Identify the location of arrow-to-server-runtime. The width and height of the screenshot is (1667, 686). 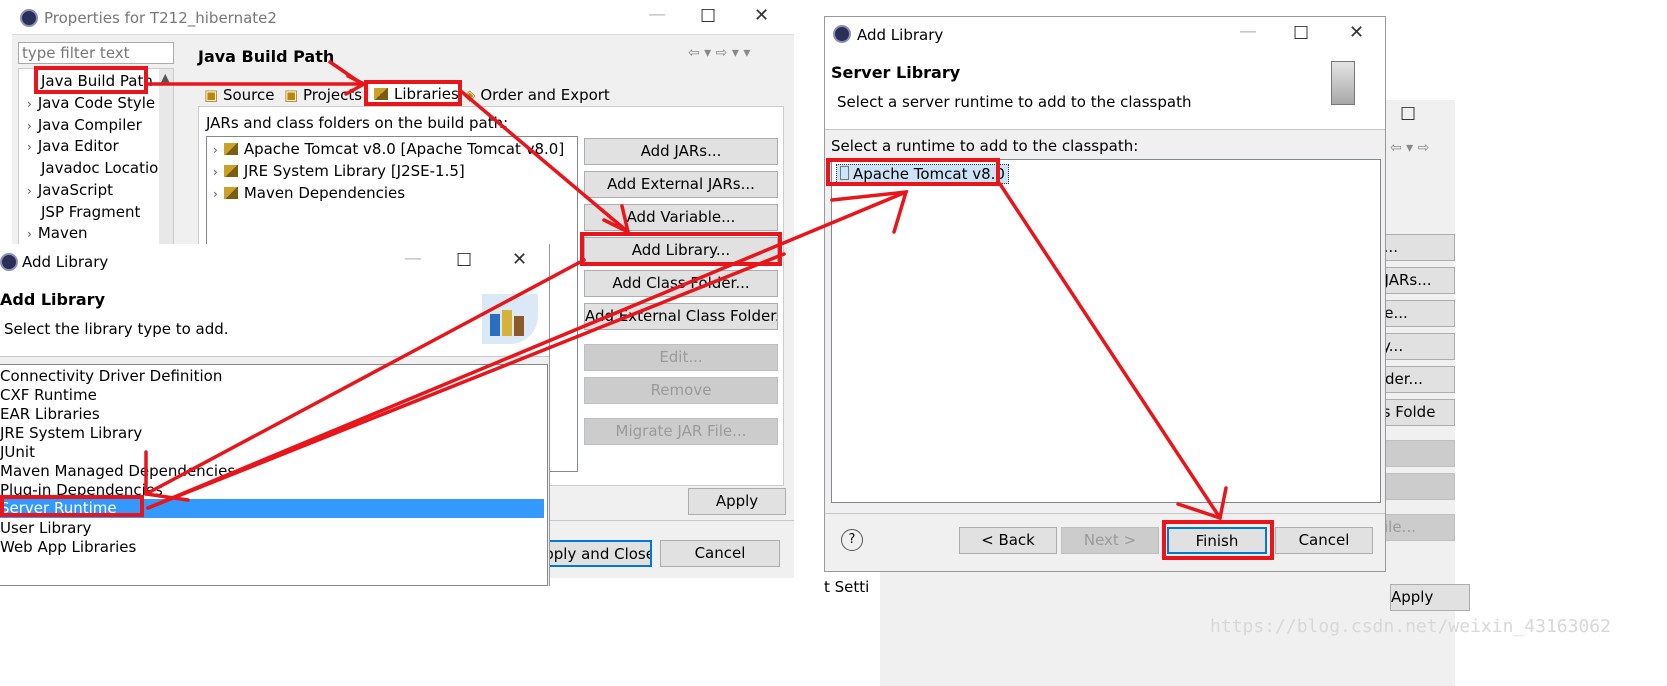
(365, 377).